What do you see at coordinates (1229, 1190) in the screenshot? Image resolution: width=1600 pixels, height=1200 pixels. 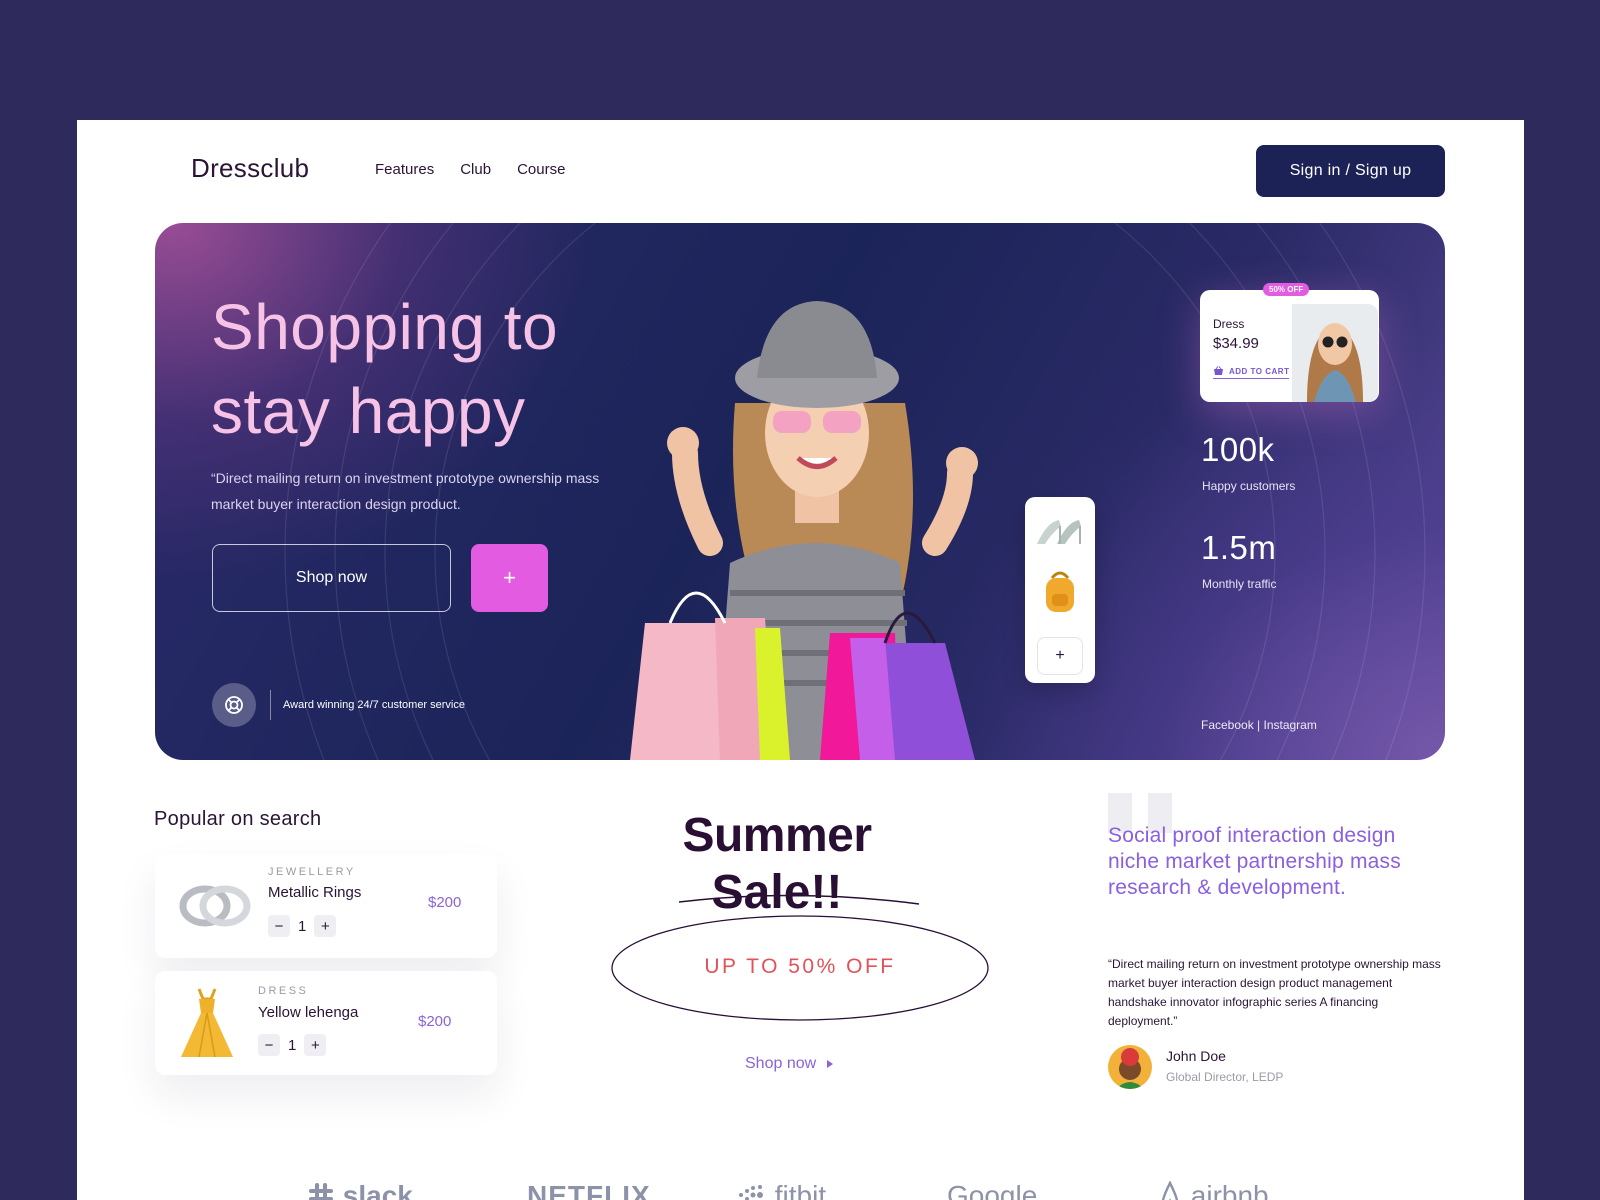 I see `airbnb-label: airbnb` at bounding box center [1229, 1190].